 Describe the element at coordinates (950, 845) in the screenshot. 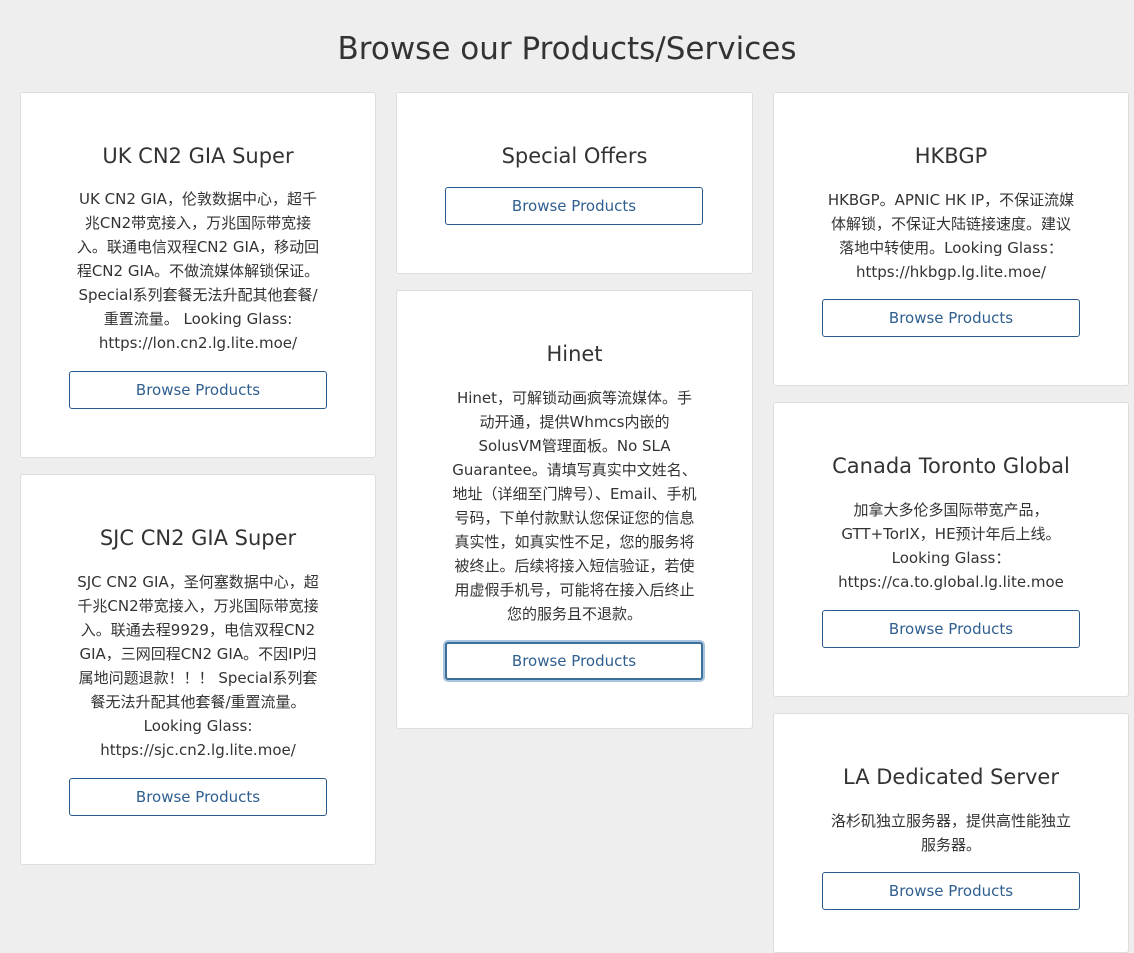

I see `desc-line: 服务器。` at that location.